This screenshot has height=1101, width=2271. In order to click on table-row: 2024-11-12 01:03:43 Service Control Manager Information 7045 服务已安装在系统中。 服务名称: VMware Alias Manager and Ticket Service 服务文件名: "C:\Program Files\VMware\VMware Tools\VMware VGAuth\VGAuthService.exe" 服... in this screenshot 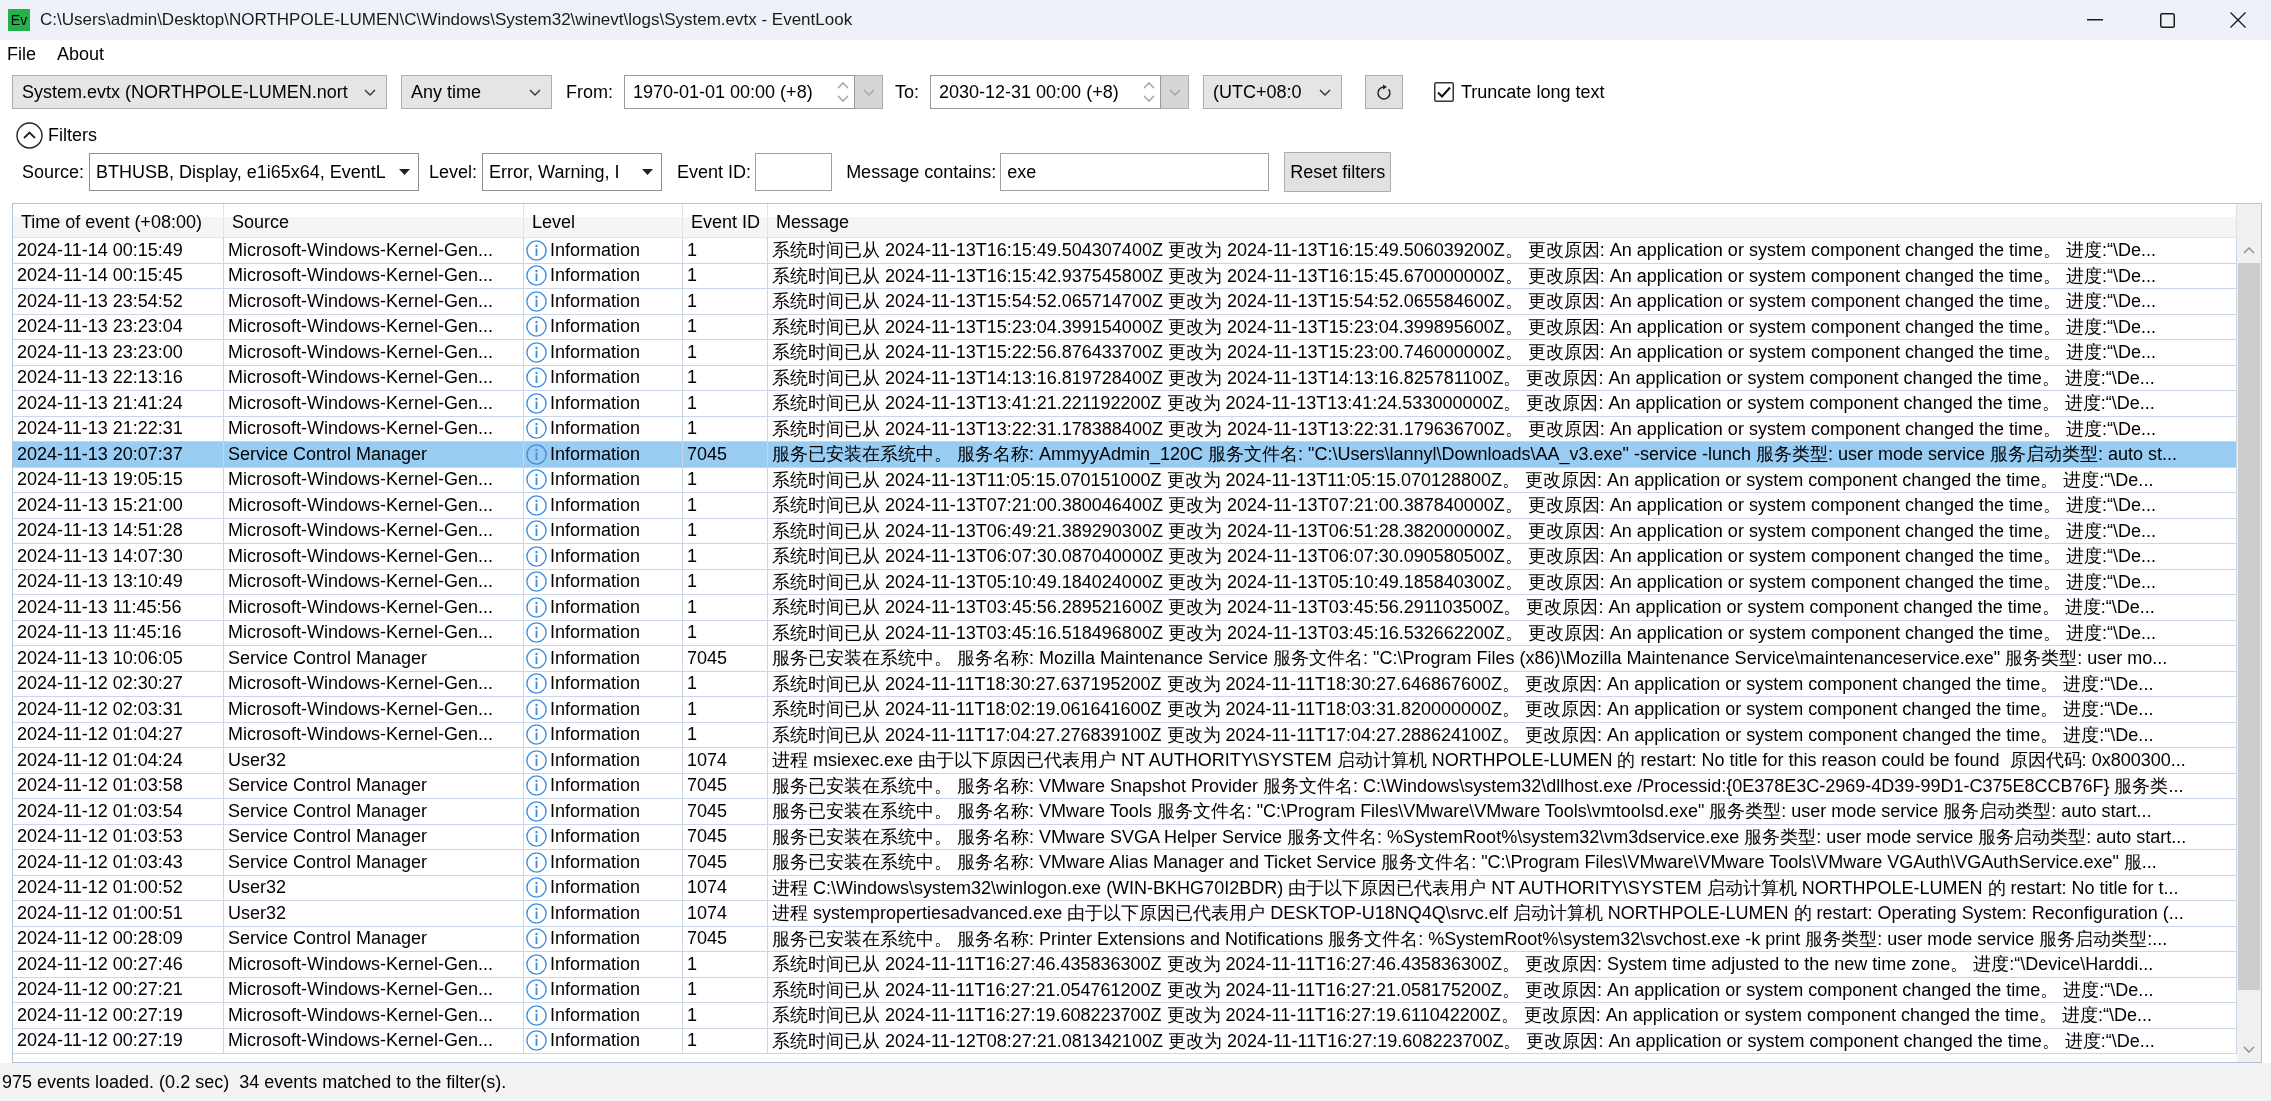, I will do `click(1125, 863)`.